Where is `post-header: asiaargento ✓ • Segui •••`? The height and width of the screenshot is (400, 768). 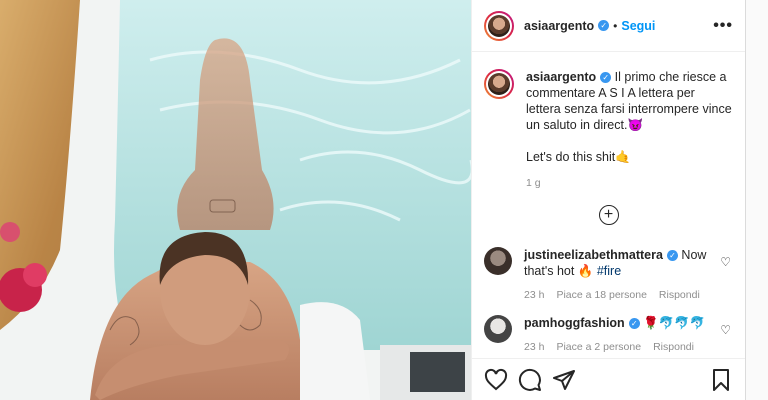
post-header: asiaargento ✓ • Segui ••• is located at coordinates (608, 26).